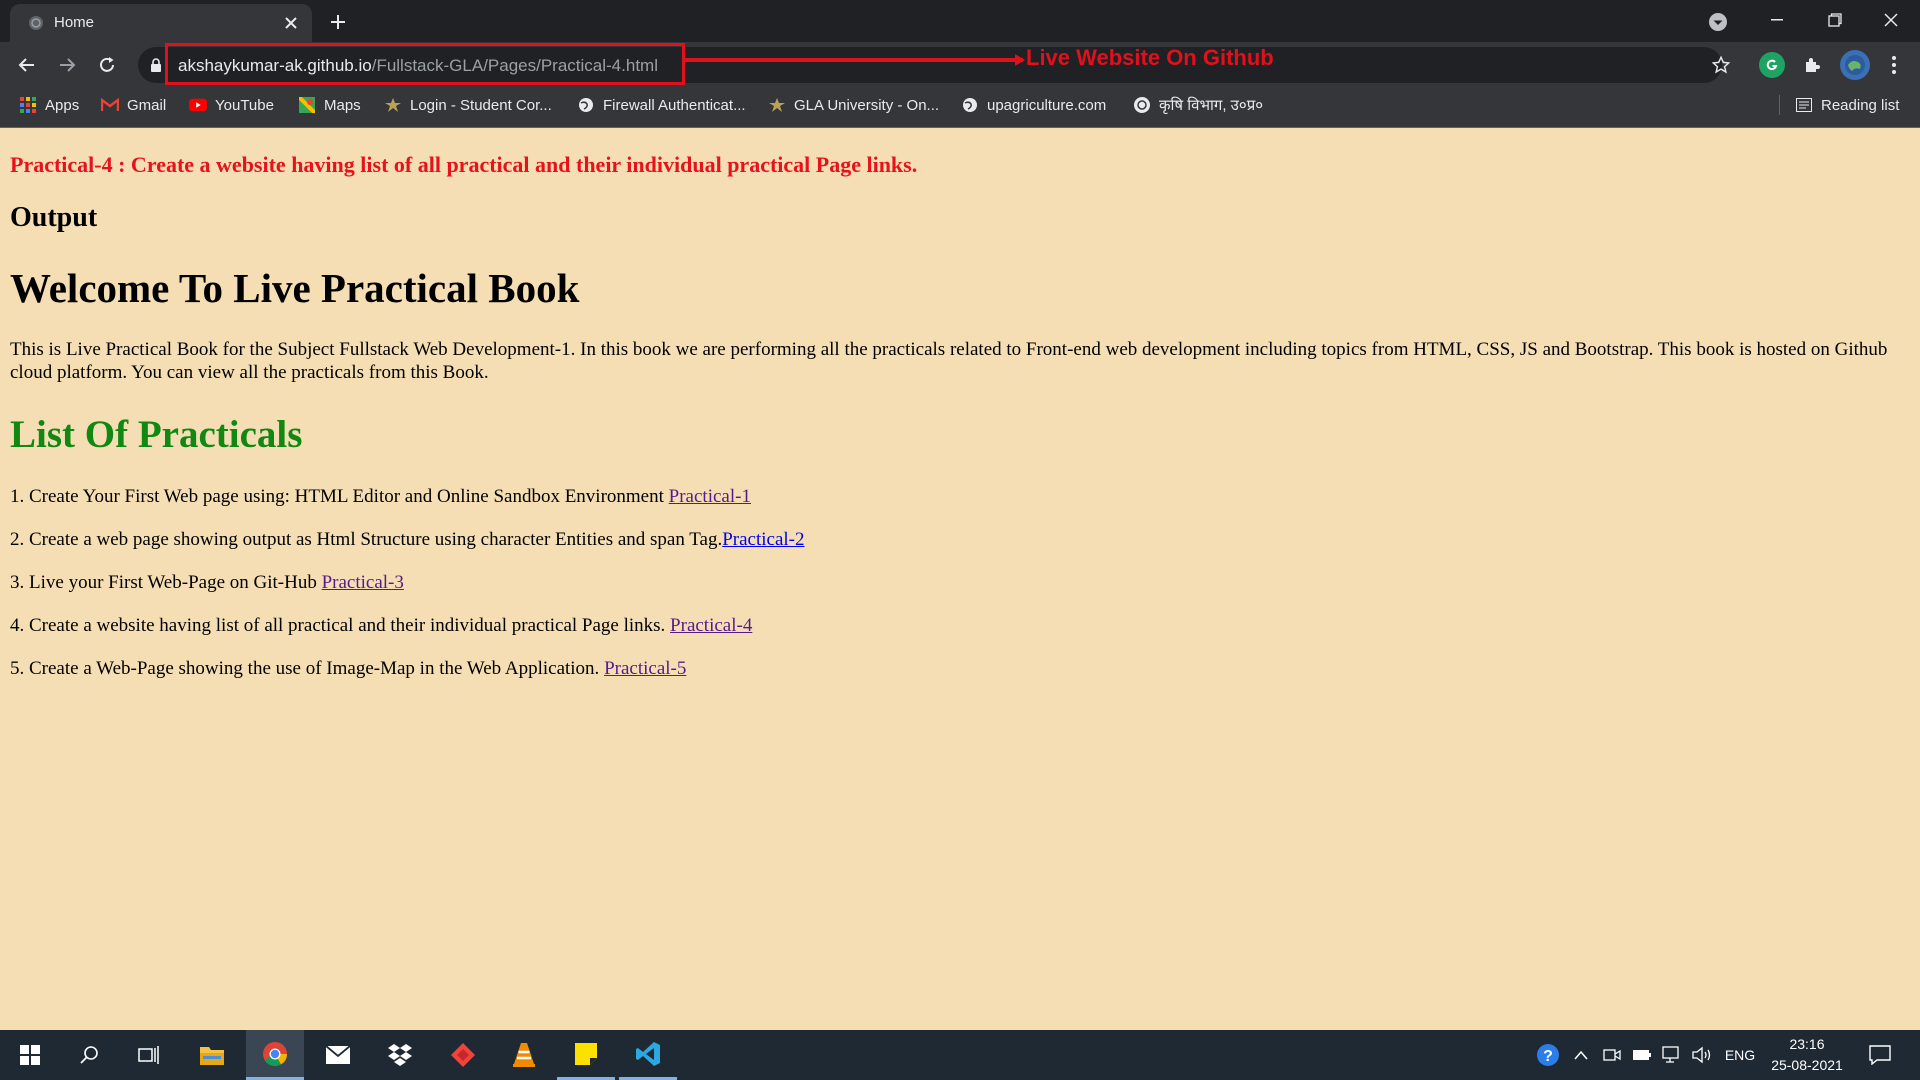 The width and height of the screenshot is (1920, 1080). Describe the element at coordinates (149, 1055) in the screenshot. I see `task-view-icon` at that location.